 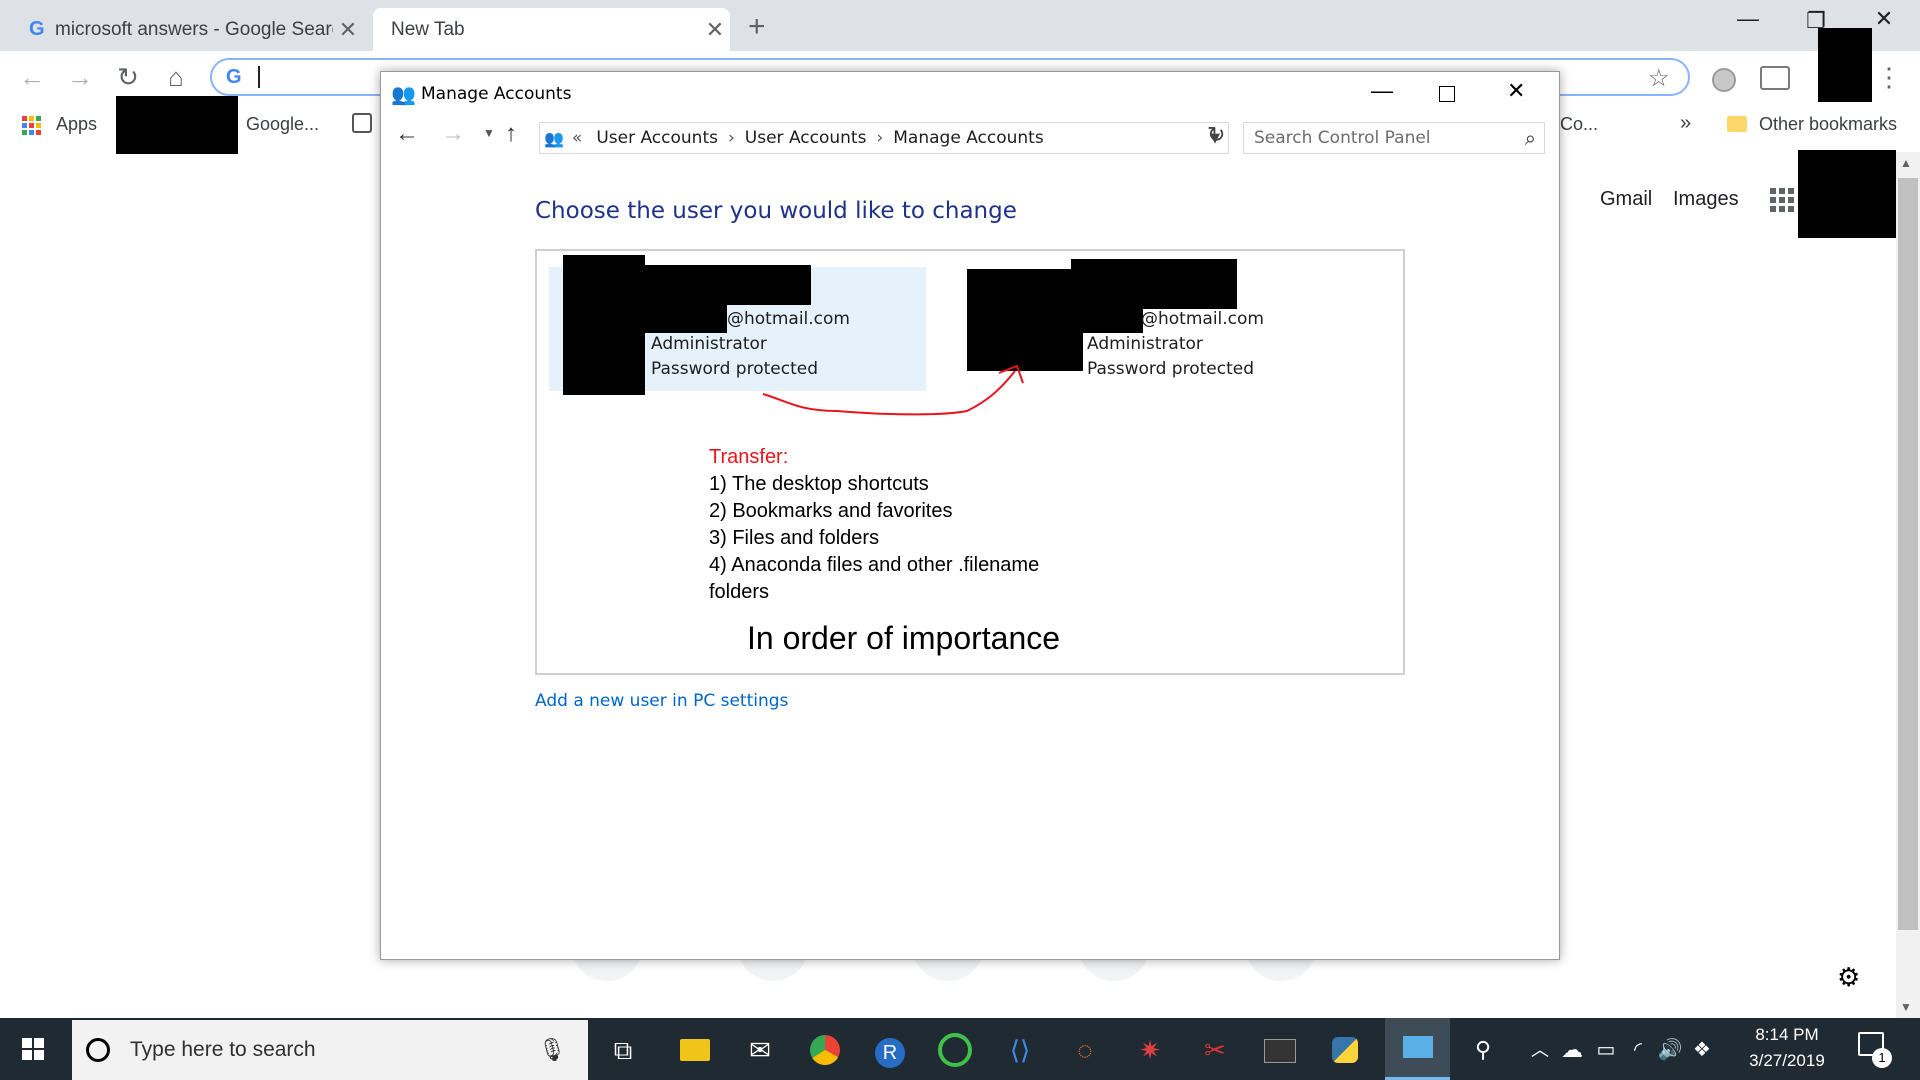 I want to click on tab-label: microsoft answers - Google Search, so click(x=194, y=29).